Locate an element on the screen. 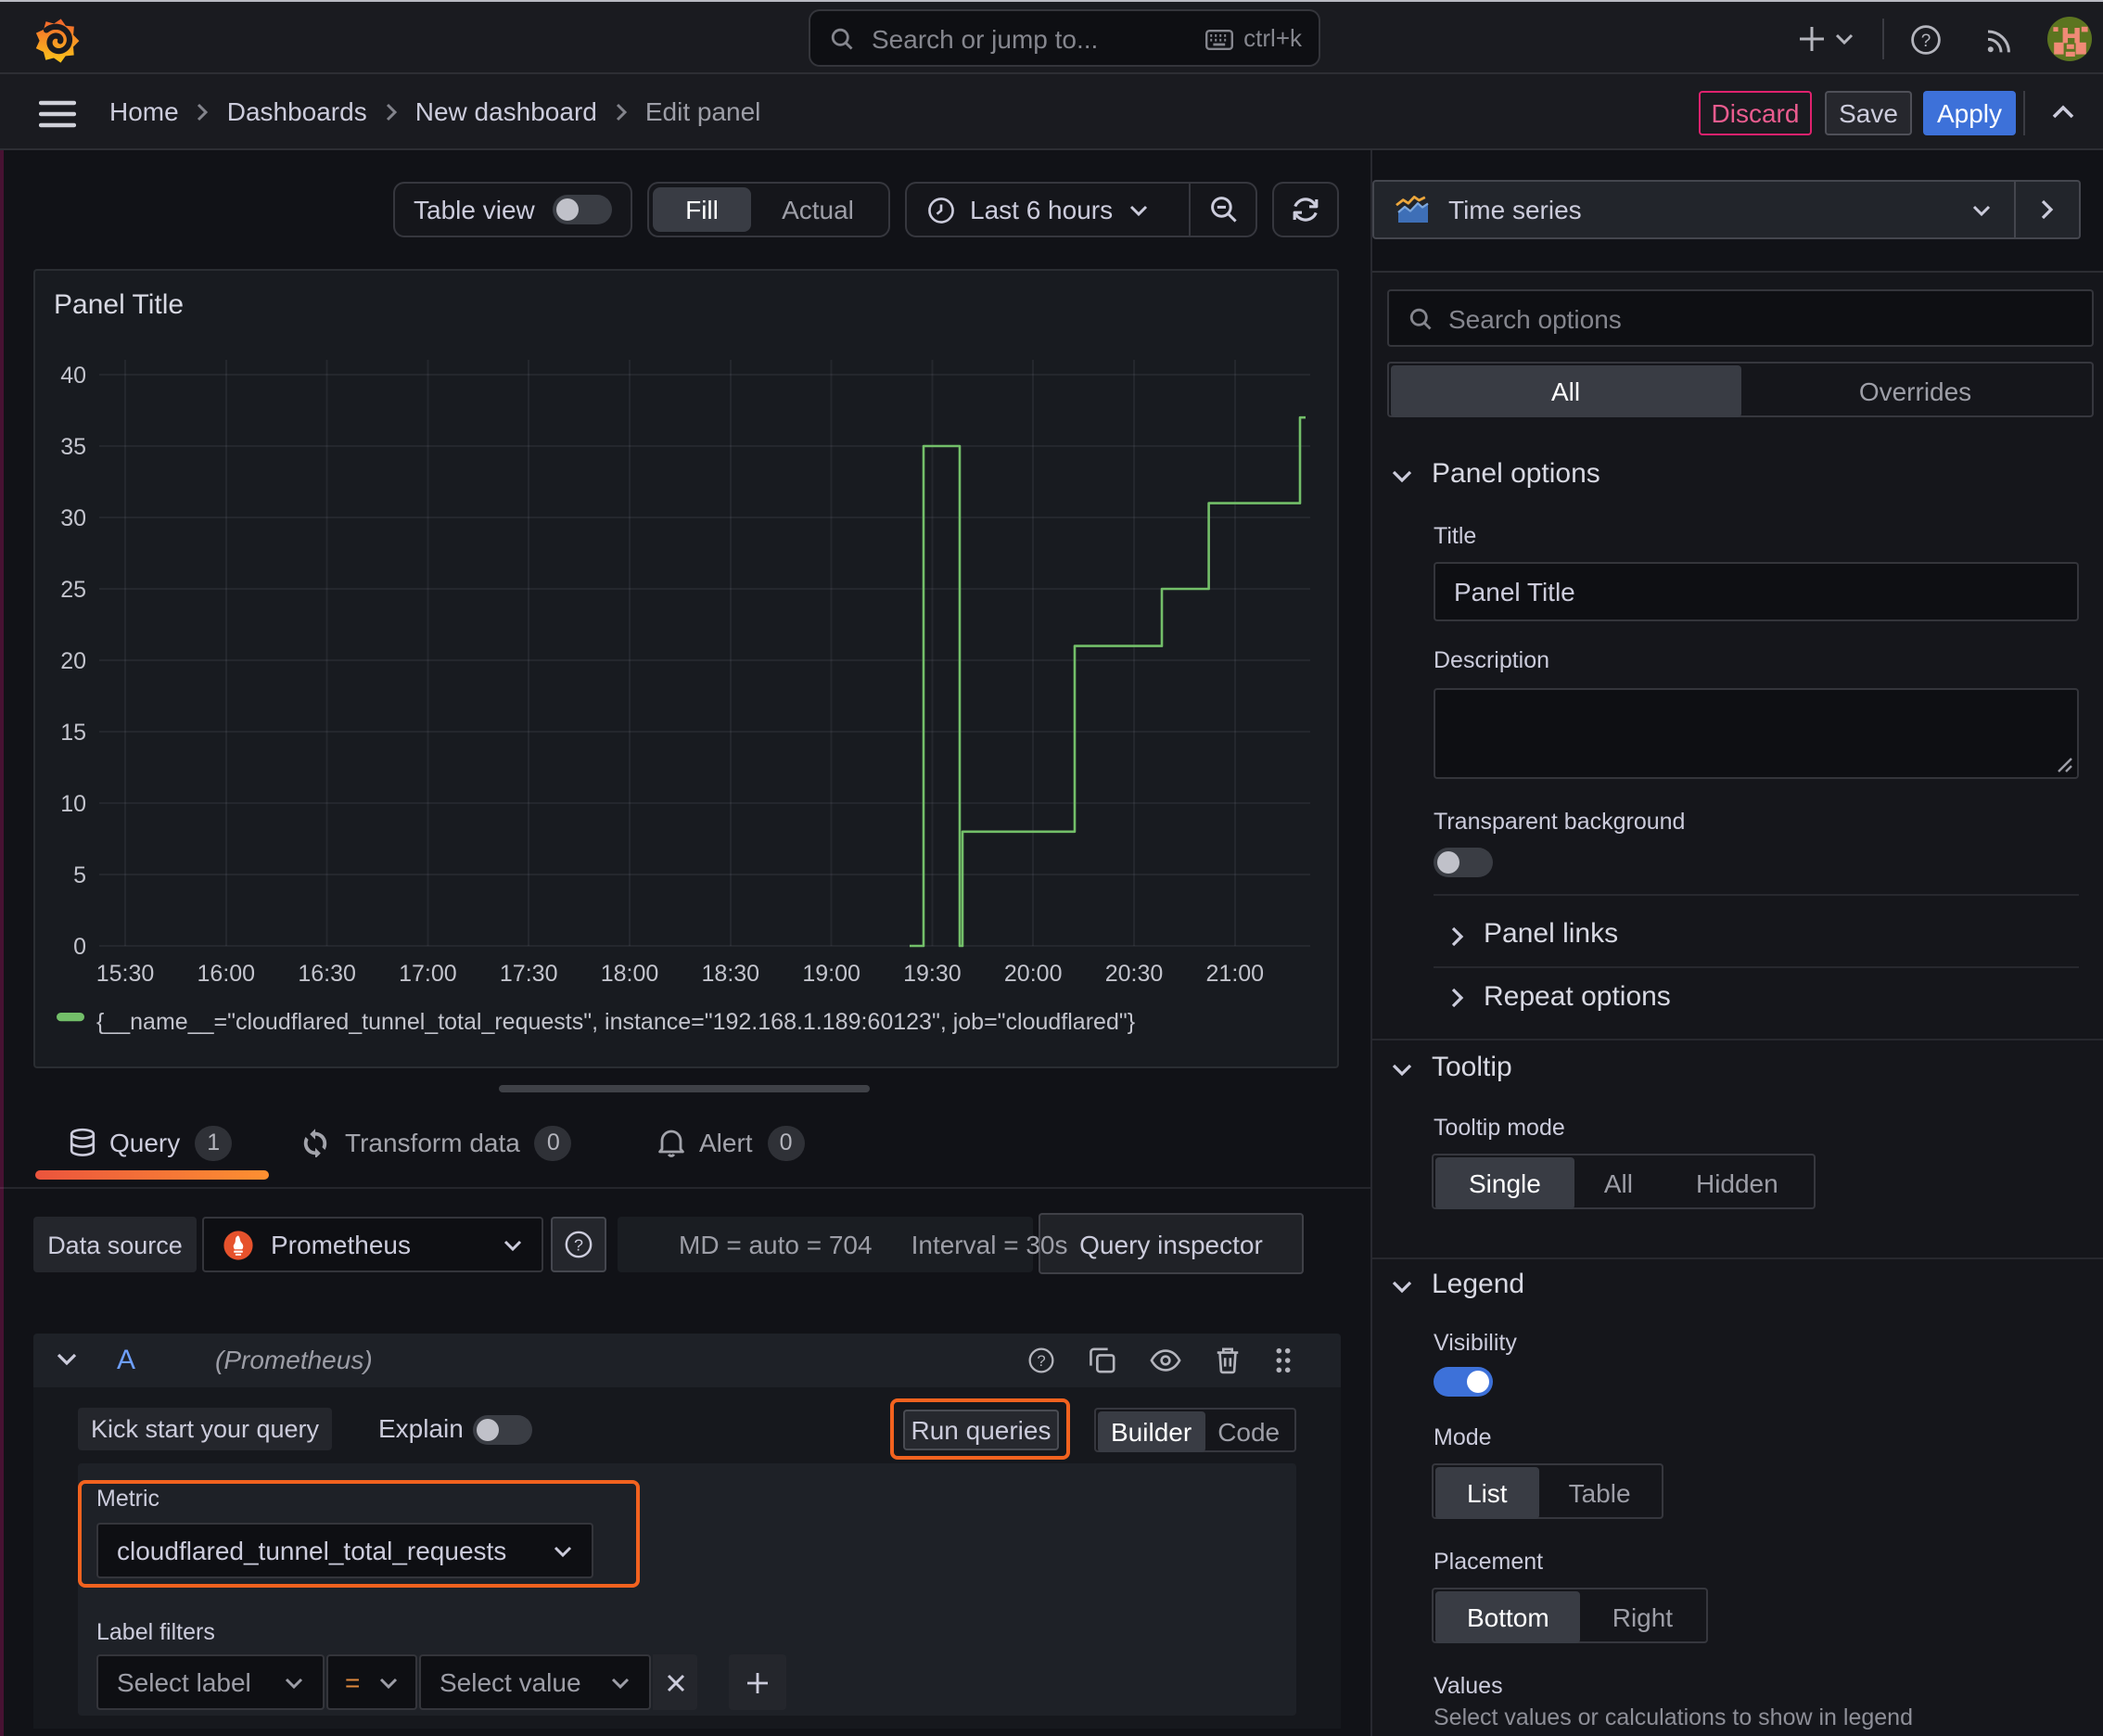 The image size is (2103, 1736). svg-text: 5 is located at coordinates (79, 875).